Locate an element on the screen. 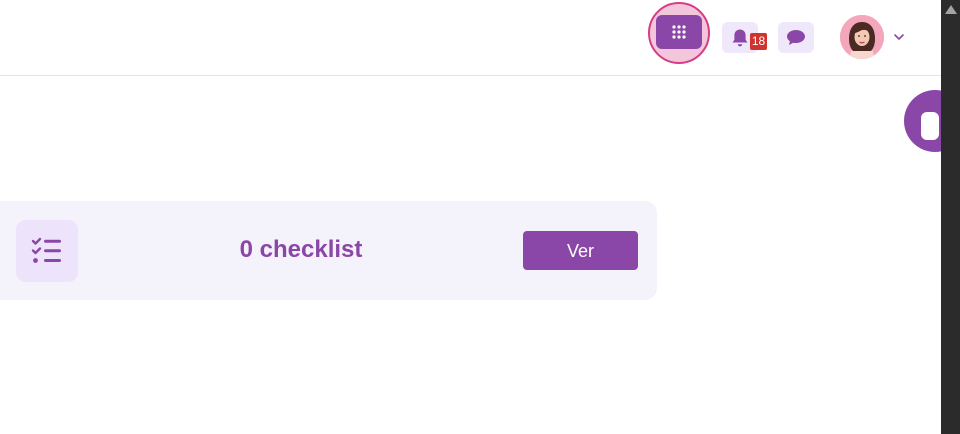  checklist-icon is located at coordinates (46, 250).